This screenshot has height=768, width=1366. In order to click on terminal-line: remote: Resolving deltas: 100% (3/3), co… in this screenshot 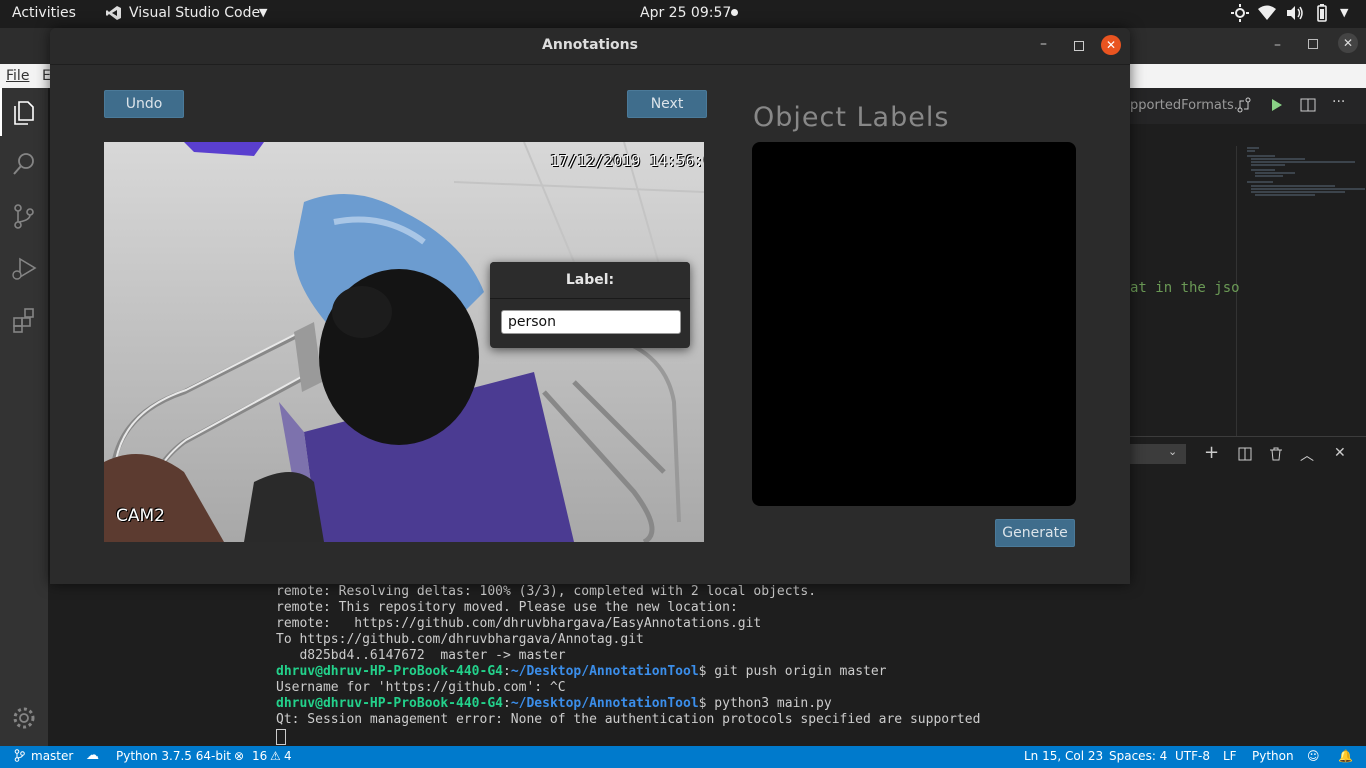, I will do `click(546, 591)`.